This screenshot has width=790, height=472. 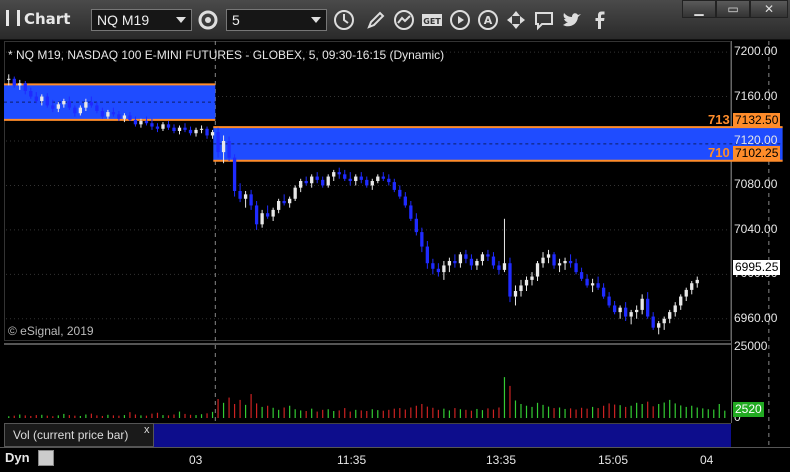 I want to click on volume-close-button: x, so click(x=147, y=430).